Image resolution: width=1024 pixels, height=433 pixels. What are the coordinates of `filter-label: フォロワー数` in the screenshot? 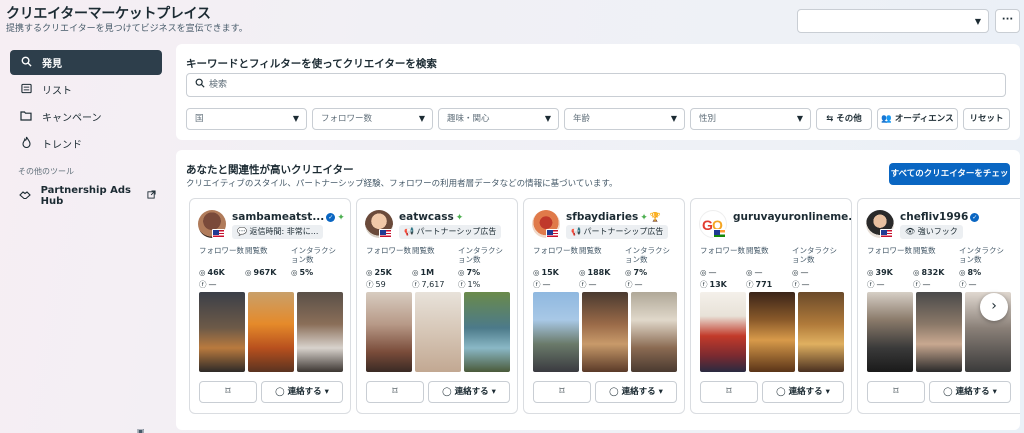 It's located at (347, 119).